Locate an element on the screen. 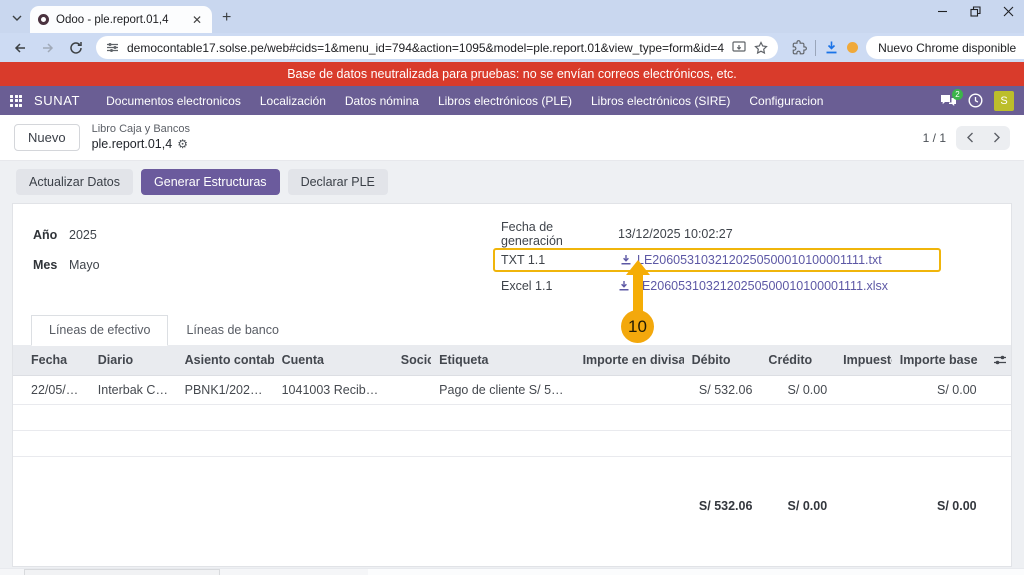  toolbar-separator is located at coordinates (816, 47).